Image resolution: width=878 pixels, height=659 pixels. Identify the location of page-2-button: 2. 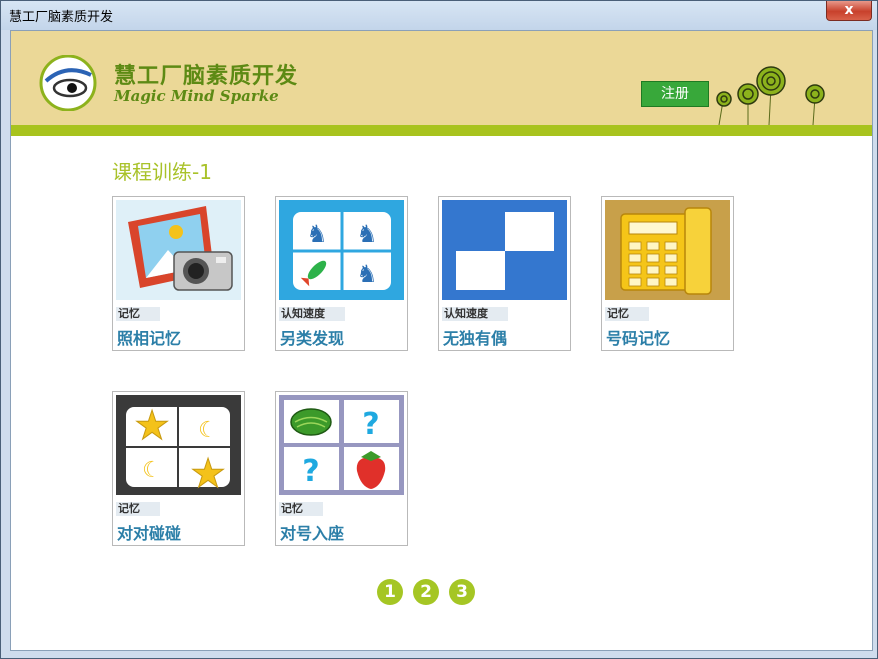
(426, 592).